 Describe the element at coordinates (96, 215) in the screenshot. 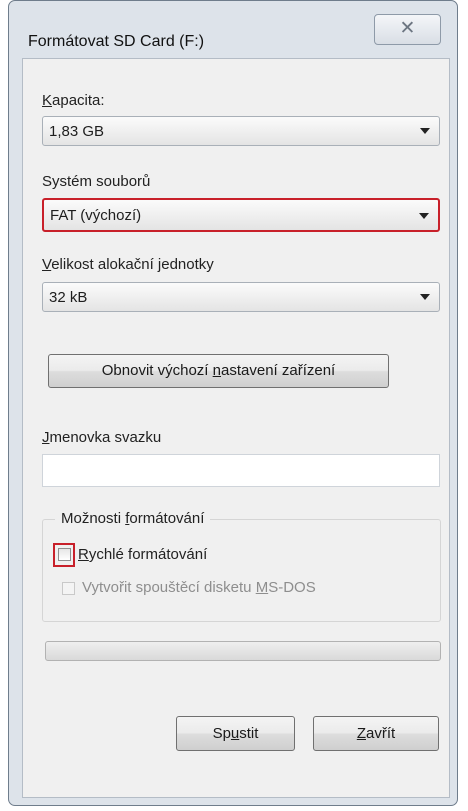

I see `filesystem-value: FAT (výchozí)` at that location.